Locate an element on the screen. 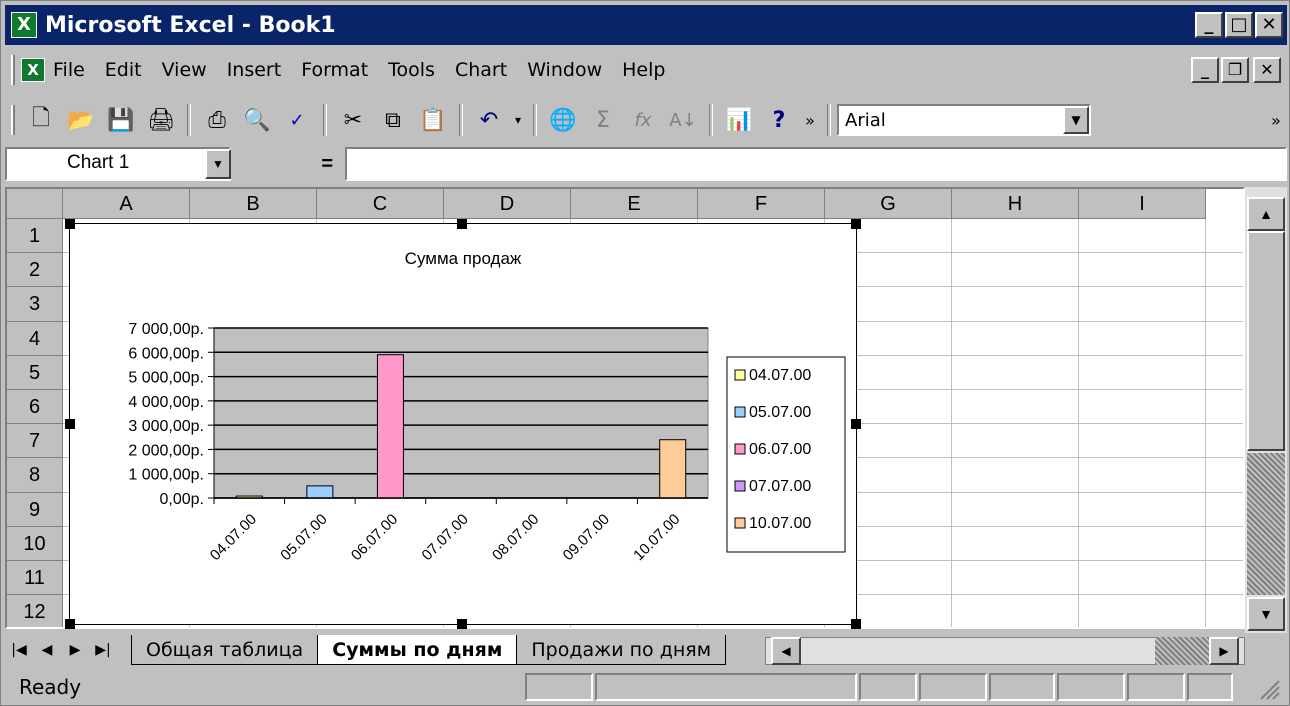 The width and height of the screenshot is (1290, 706). row-header-7: 7 is located at coordinates (35, 441).